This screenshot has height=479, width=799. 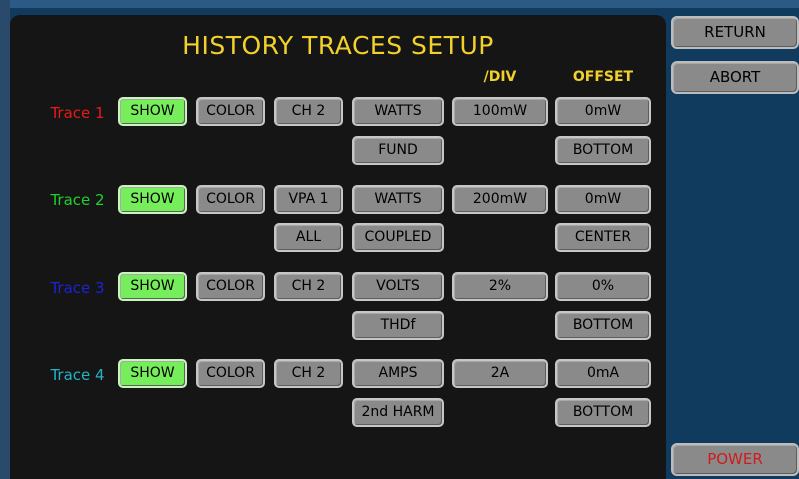 I want to click on trace-4-measure-button: AMPS, so click(x=398, y=373).